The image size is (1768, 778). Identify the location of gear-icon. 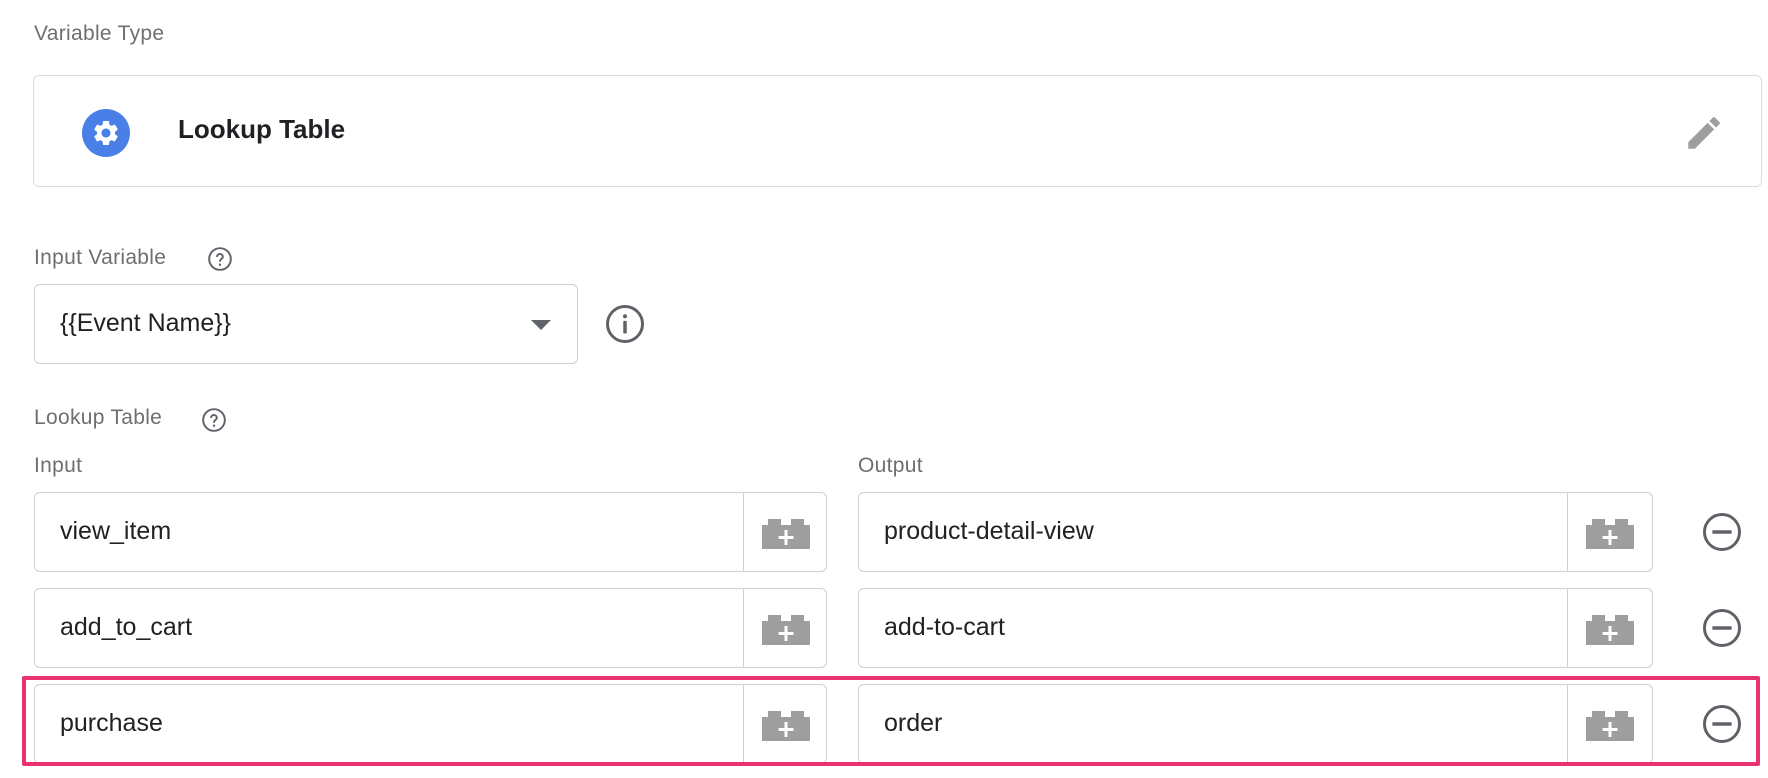
(106, 133).